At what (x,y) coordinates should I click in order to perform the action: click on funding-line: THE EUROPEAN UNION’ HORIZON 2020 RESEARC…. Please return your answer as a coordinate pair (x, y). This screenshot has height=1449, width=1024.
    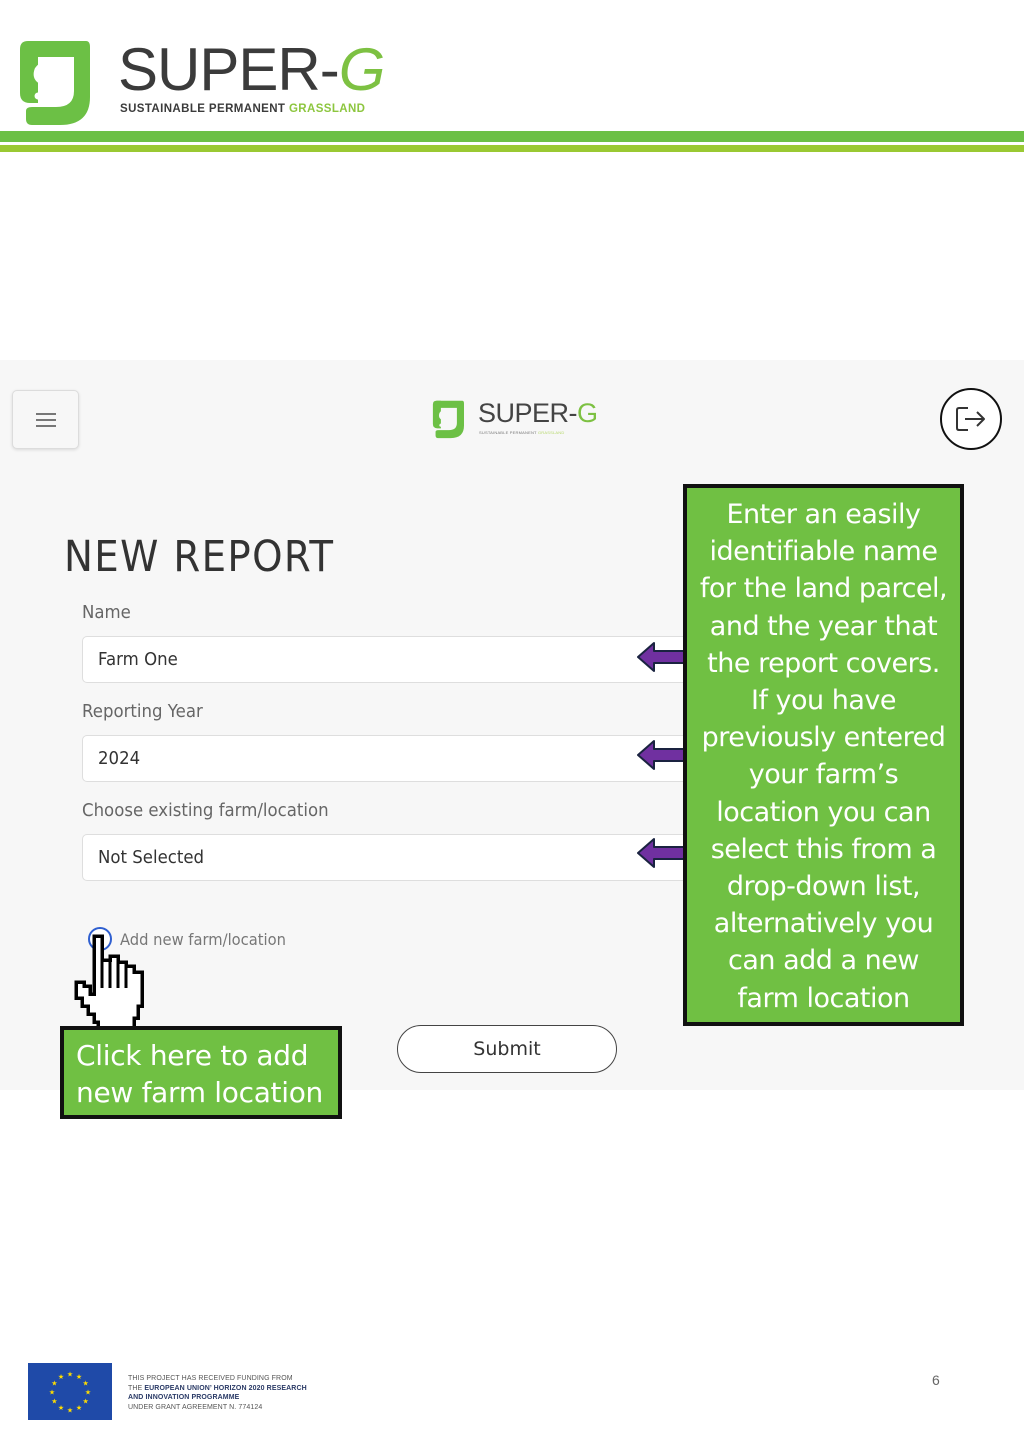
    Looking at the image, I should click on (217, 1388).